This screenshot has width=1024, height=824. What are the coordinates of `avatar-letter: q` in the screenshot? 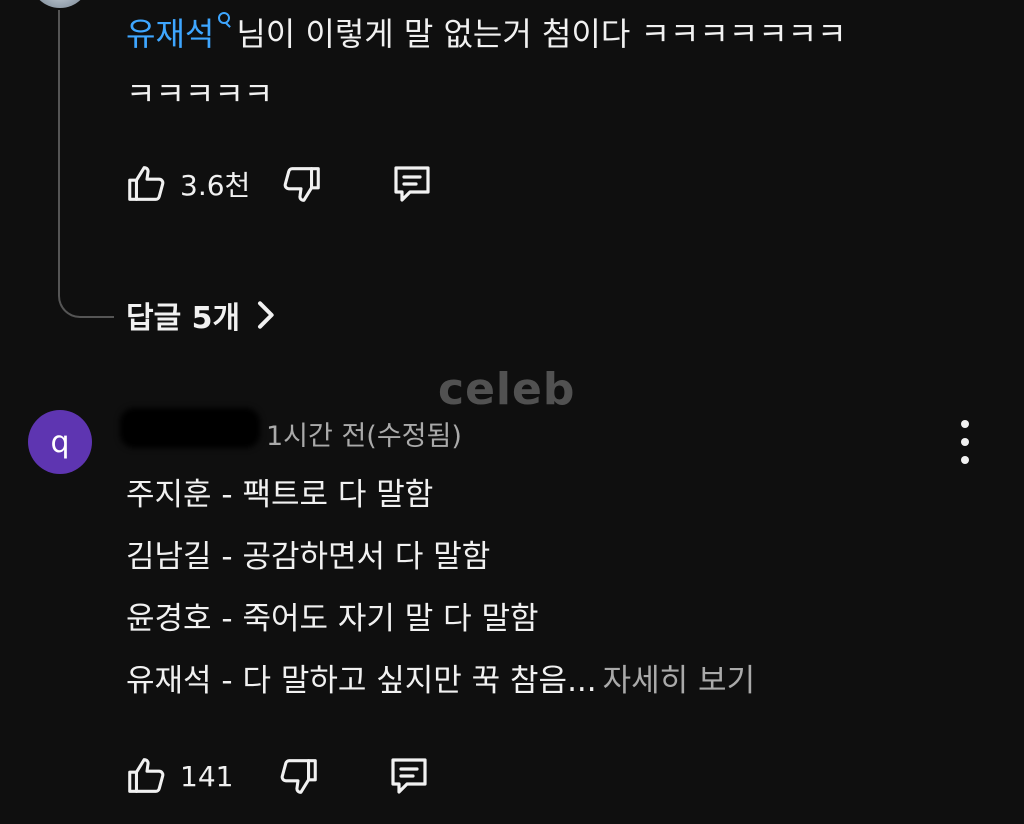 It's located at (60, 442).